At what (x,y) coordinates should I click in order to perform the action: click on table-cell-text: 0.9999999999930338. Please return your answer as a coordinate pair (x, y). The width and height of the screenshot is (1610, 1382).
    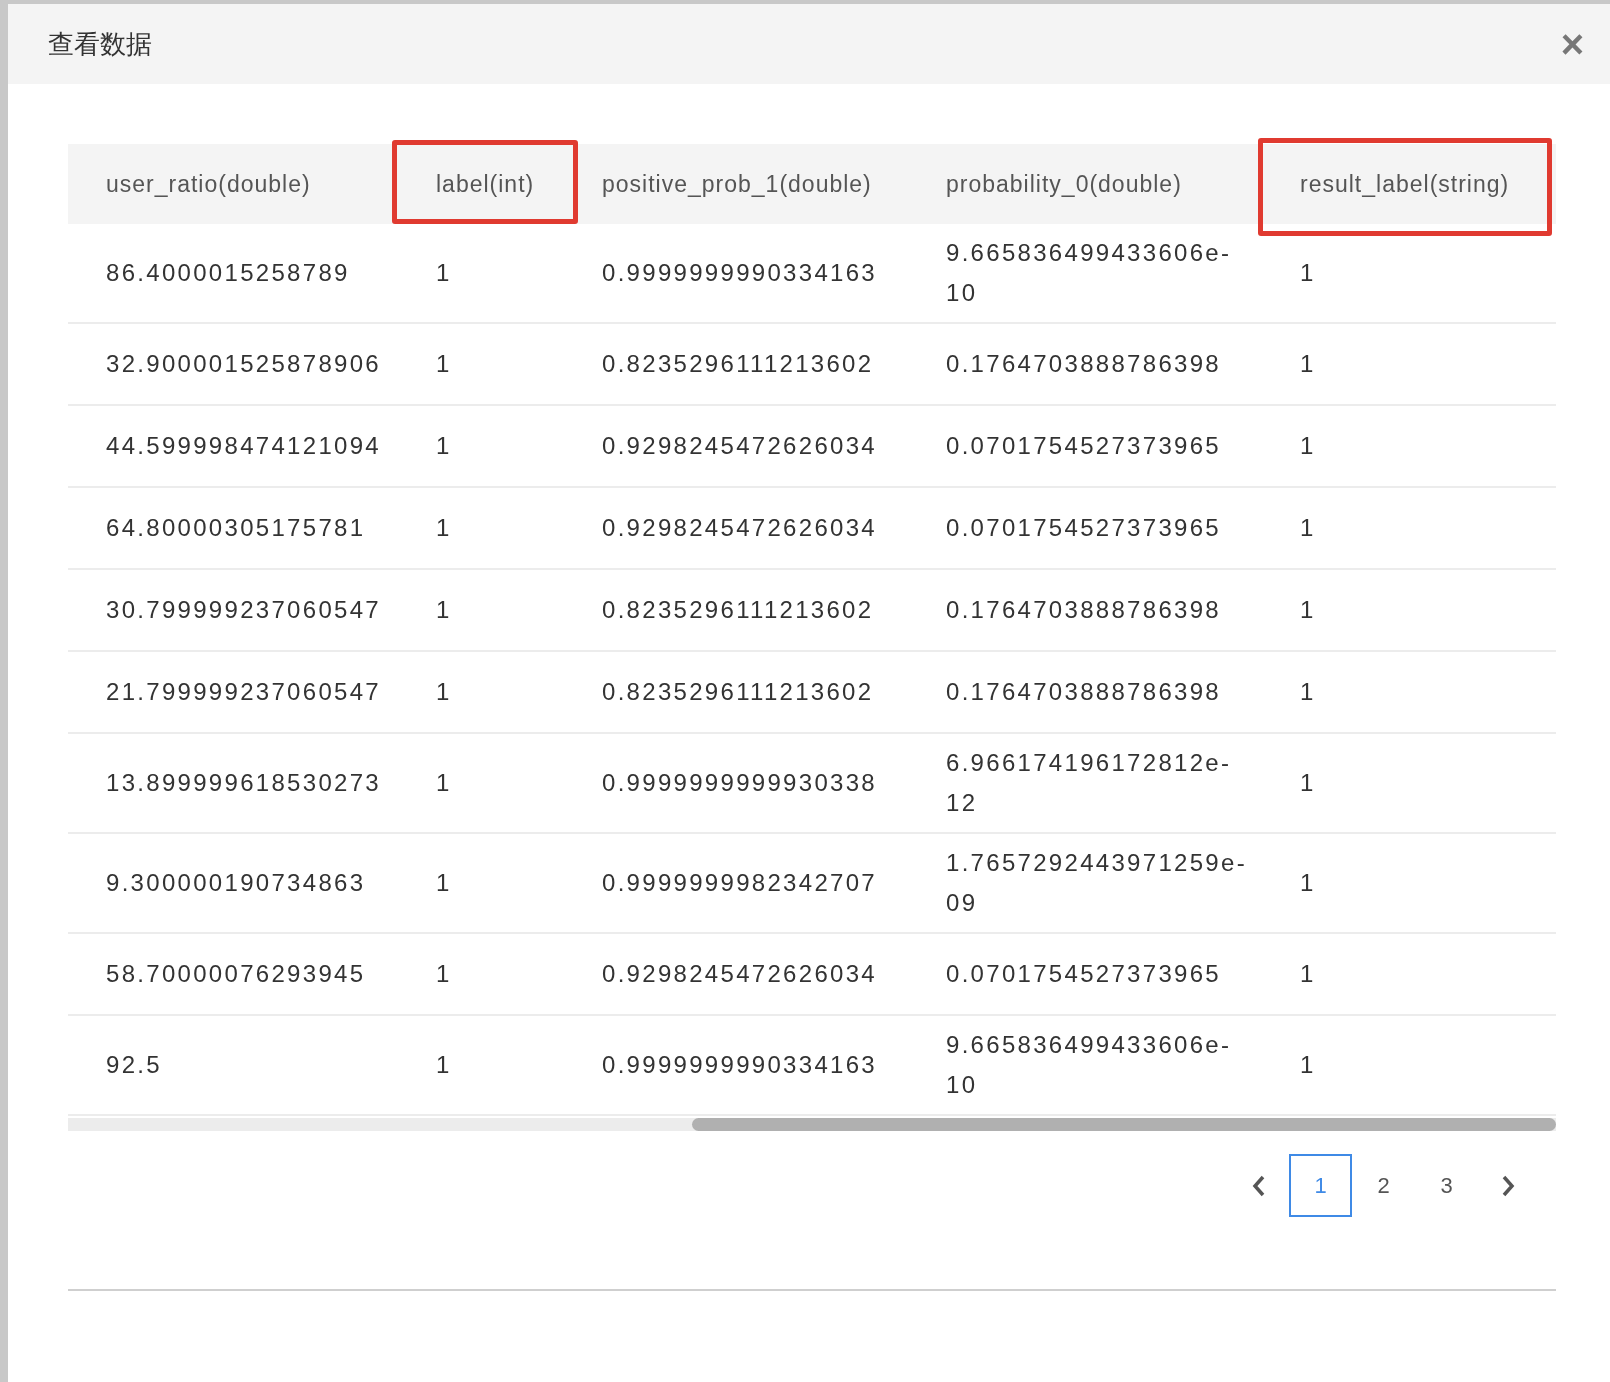
    Looking at the image, I should click on (739, 783).